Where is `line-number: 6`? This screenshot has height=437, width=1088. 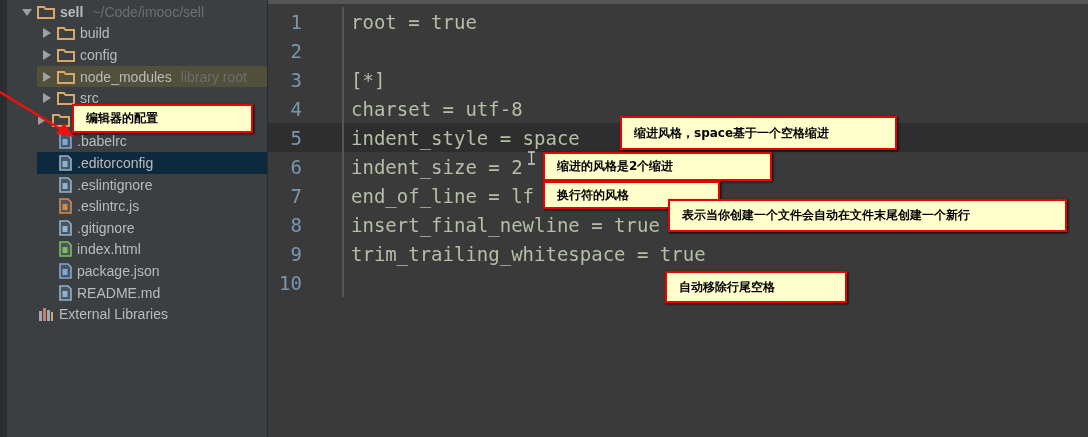 line-number: 6 is located at coordinates (296, 166).